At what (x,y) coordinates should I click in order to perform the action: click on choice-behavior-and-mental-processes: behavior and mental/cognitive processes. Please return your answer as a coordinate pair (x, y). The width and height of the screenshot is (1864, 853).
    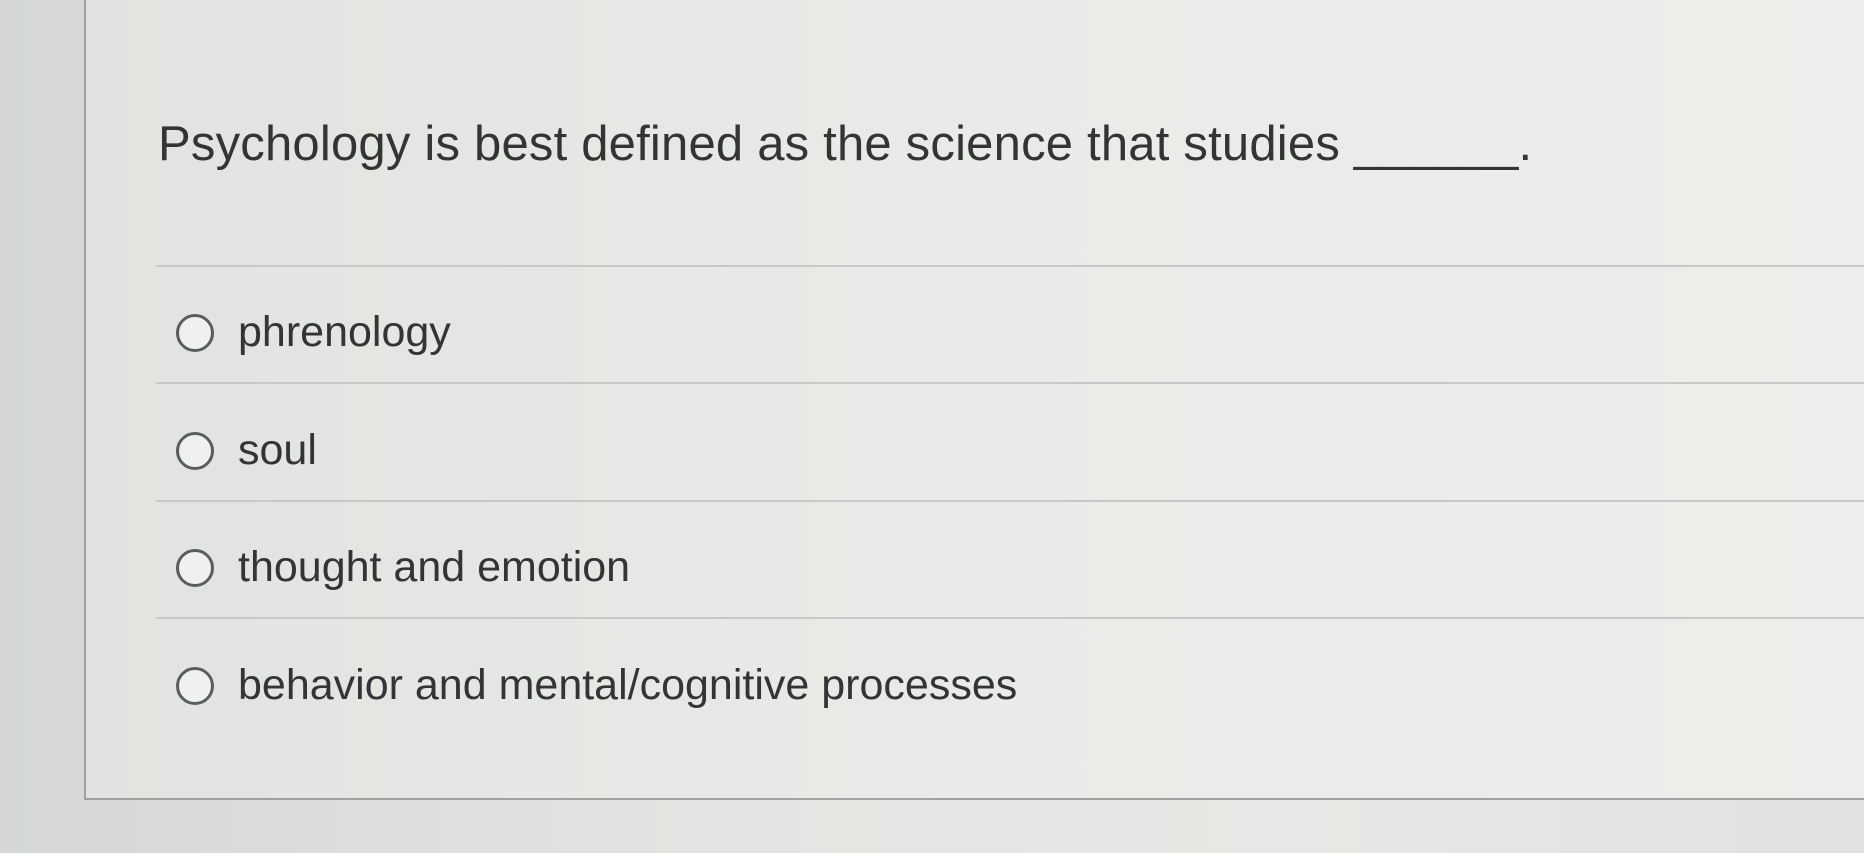
    Looking at the image, I should click on (596, 685).